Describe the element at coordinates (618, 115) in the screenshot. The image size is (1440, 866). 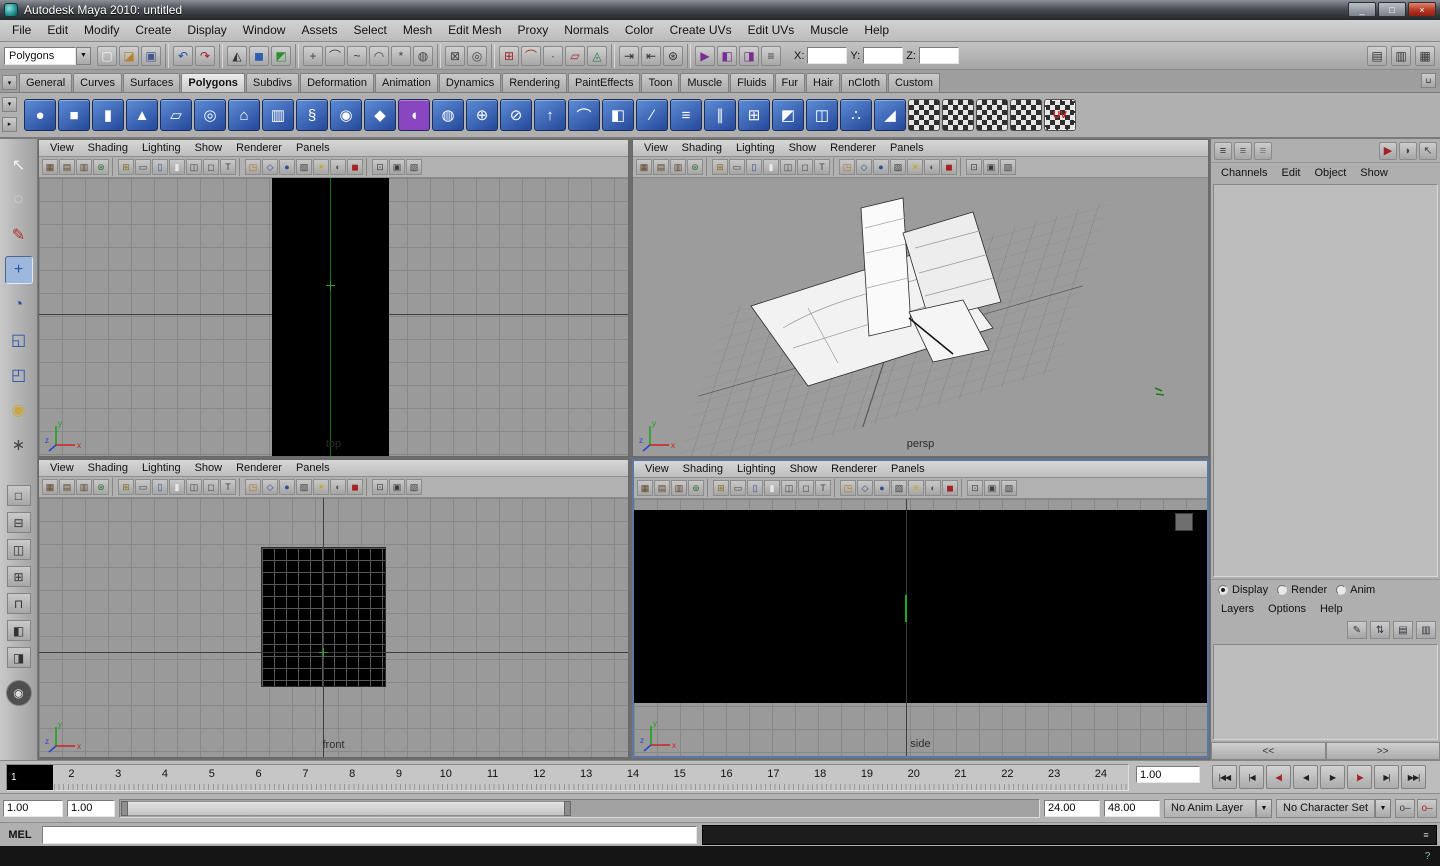
I see `append-polygon-icon: ◧` at that location.